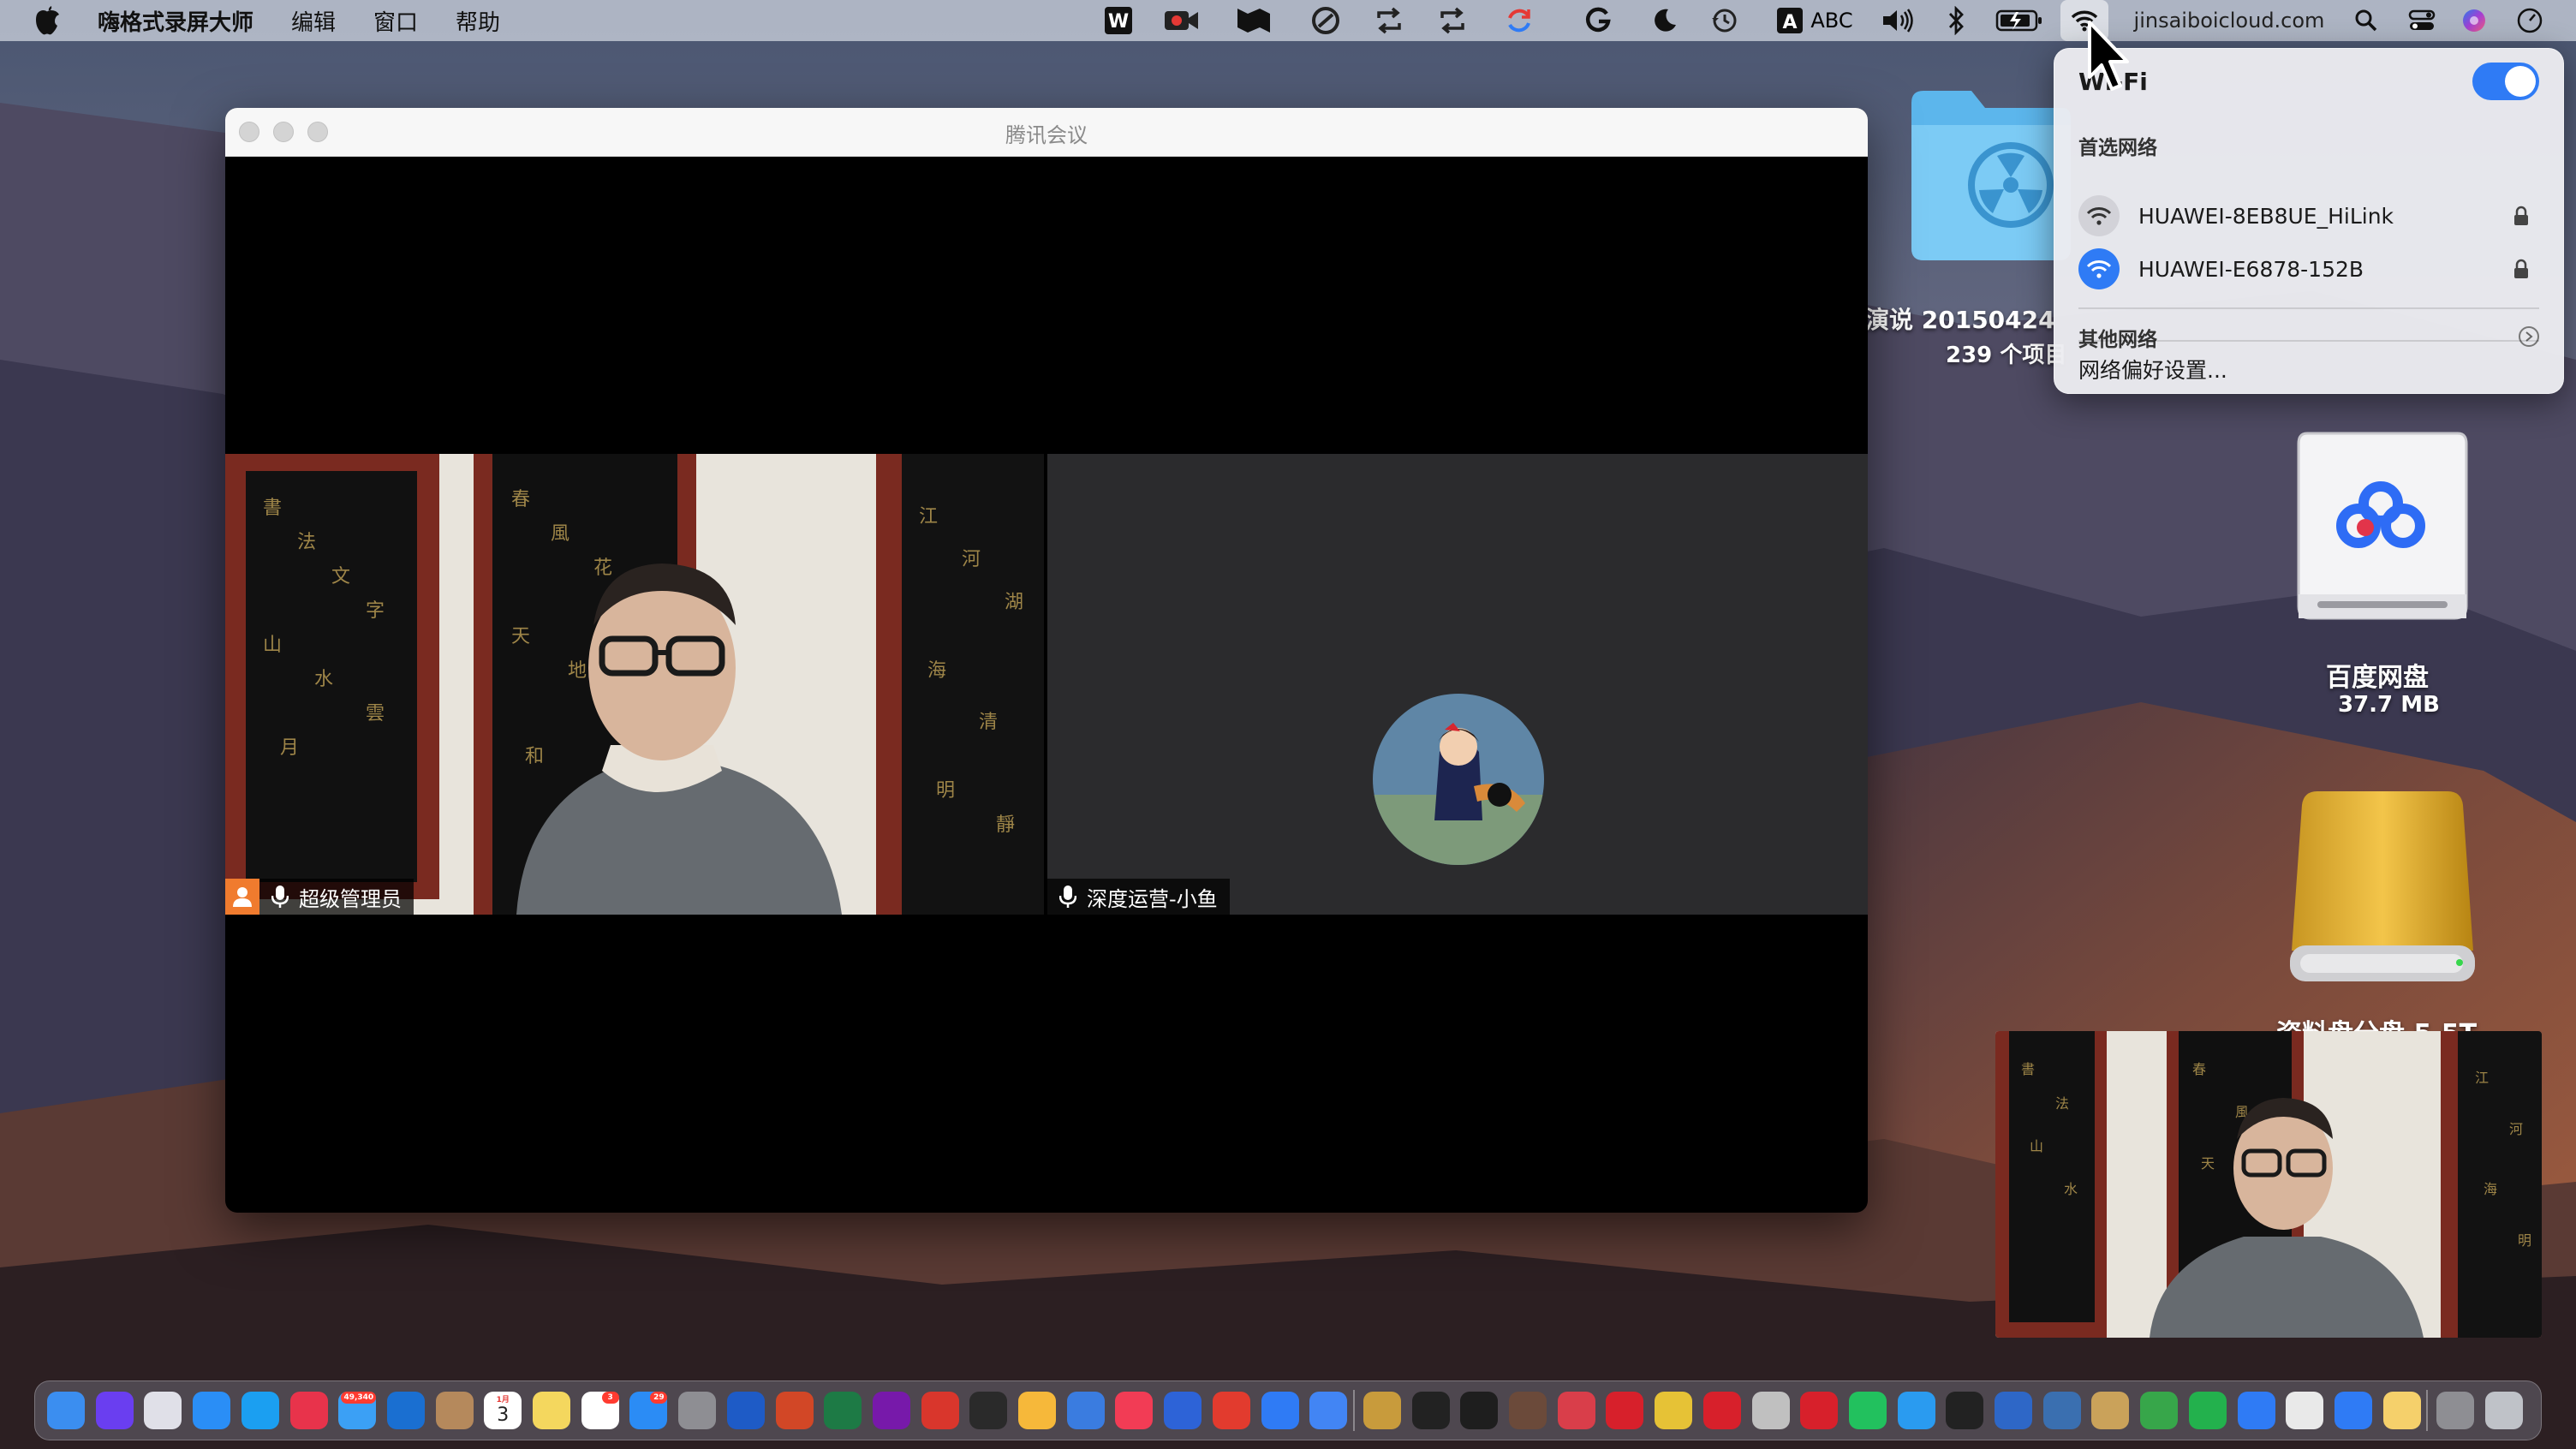 This screenshot has width=2576, height=1449. I want to click on dock-app-photo-icon, so click(1916, 1410).